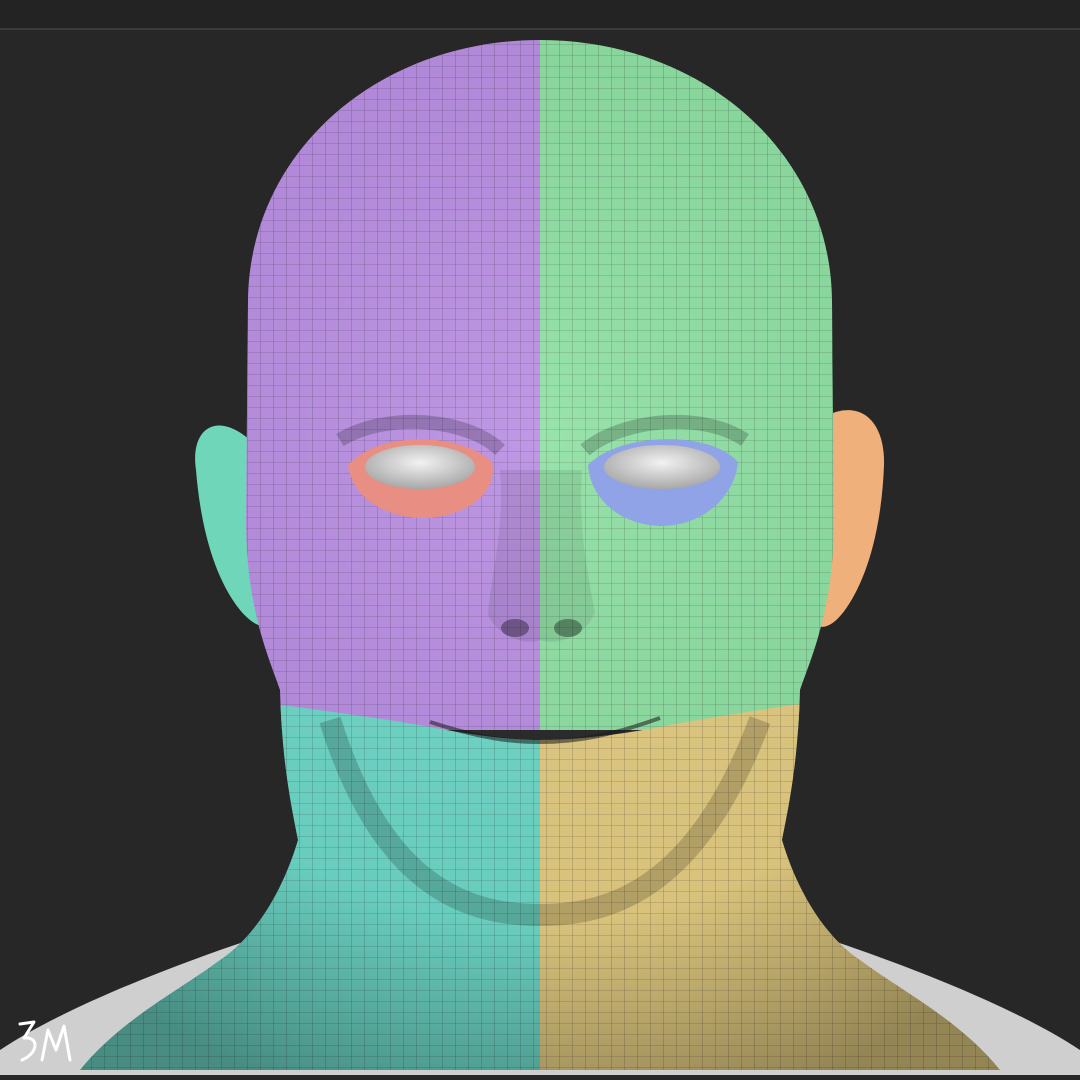 The image size is (1080, 1080). I want to click on left-eyeball, so click(420, 467).